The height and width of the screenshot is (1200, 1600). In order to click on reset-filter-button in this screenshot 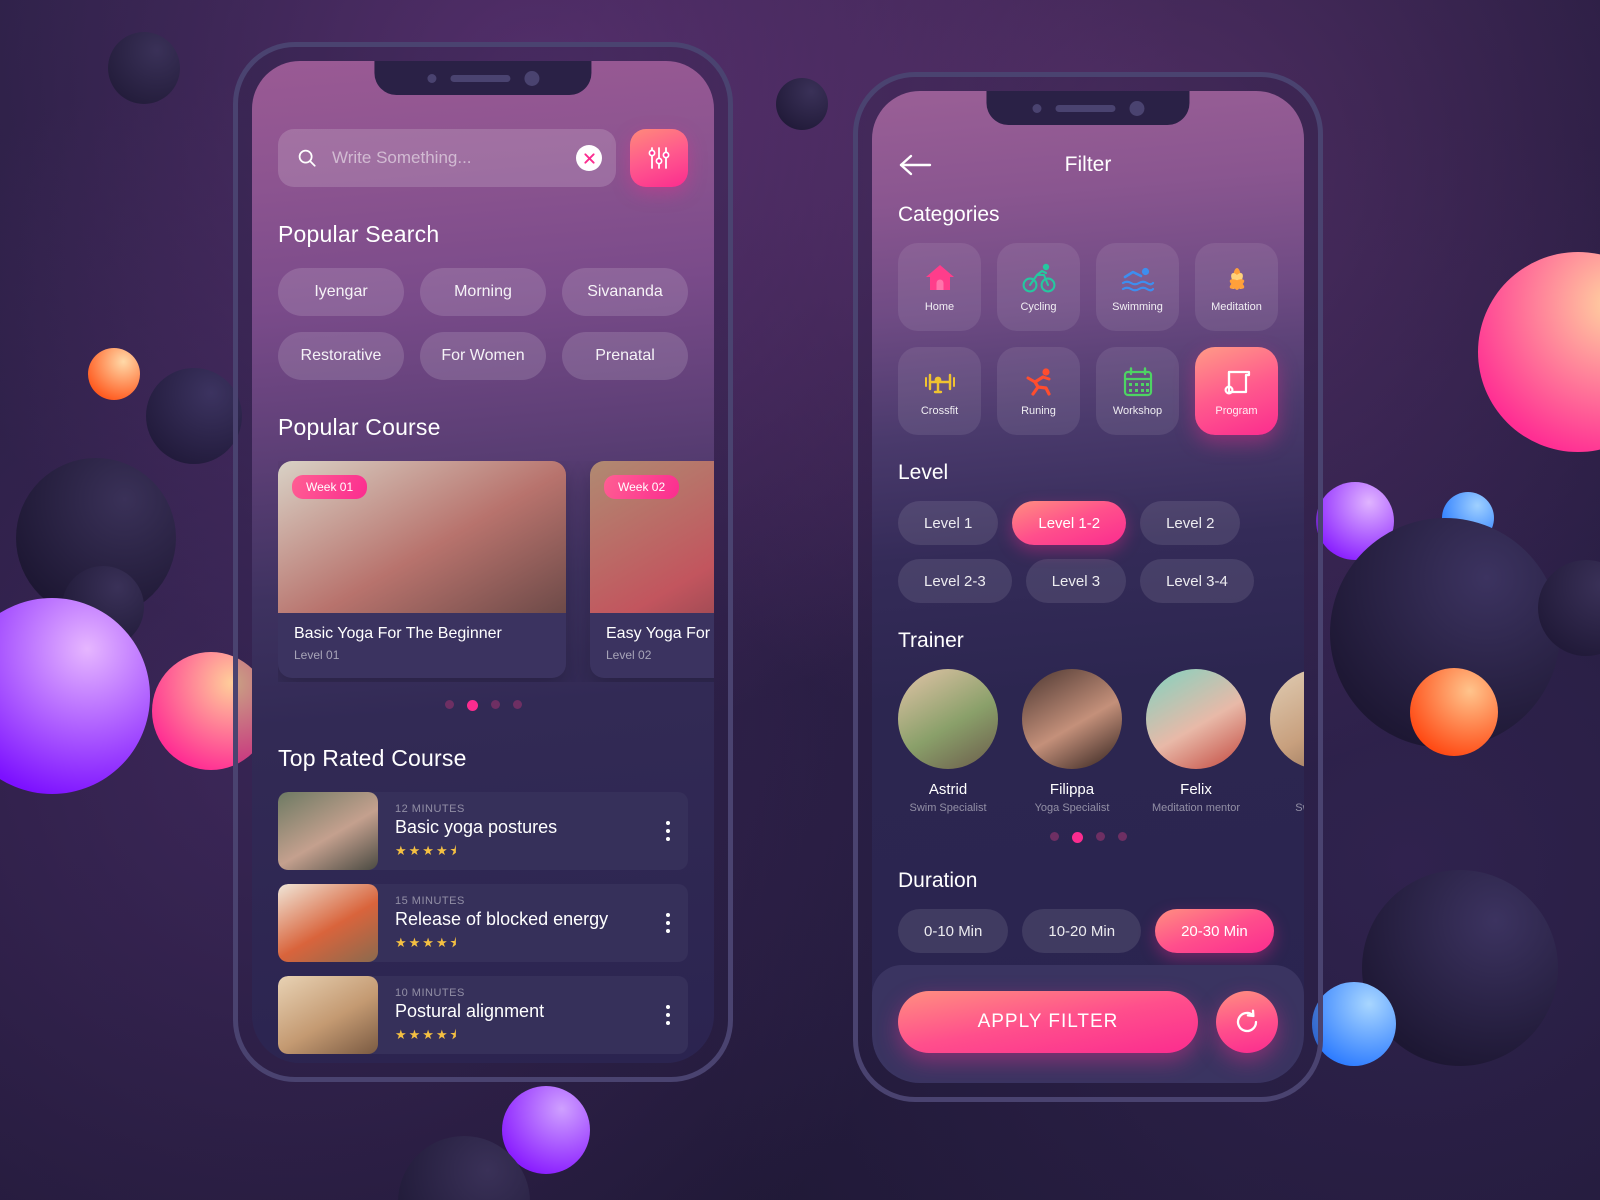, I will do `click(1247, 1022)`.